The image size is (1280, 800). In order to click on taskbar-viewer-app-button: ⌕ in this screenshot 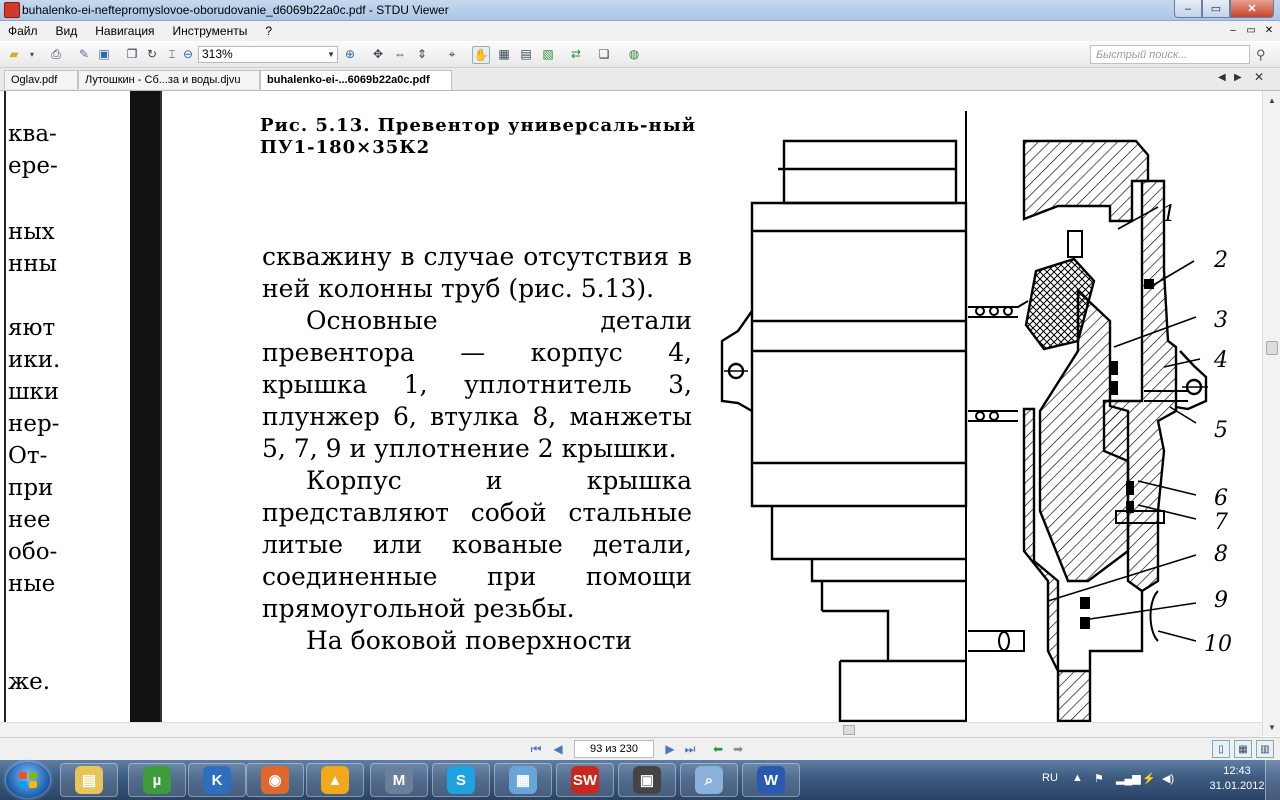, I will do `click(709, 780)`.